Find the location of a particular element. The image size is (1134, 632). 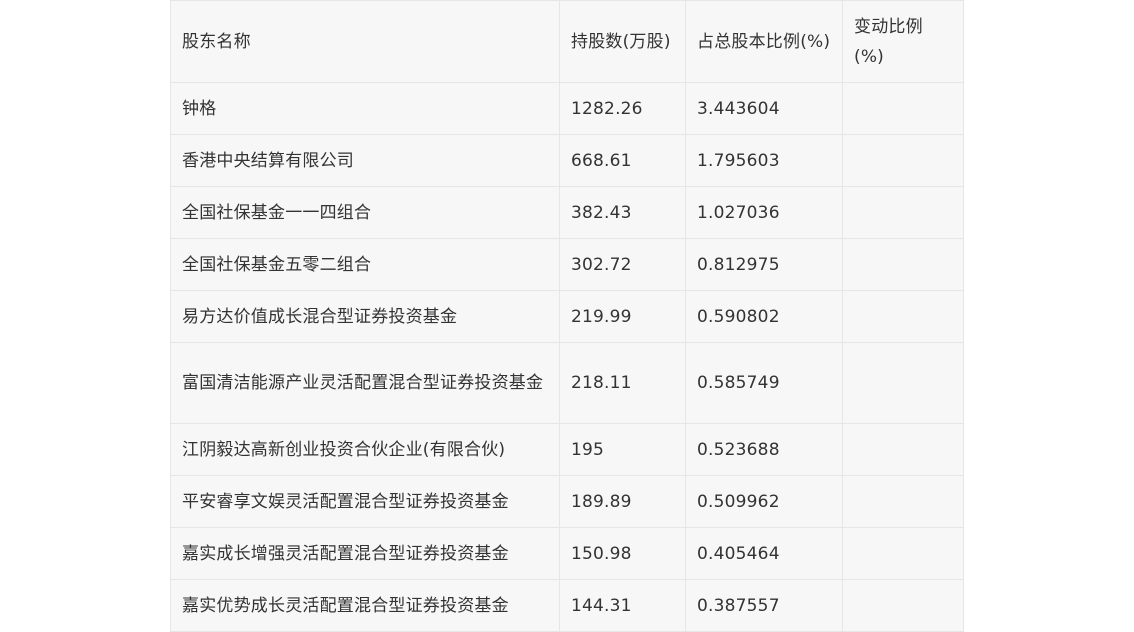

holder-name-cell: 全国社保基金一一四组合 is located at coordinates (365, 212).